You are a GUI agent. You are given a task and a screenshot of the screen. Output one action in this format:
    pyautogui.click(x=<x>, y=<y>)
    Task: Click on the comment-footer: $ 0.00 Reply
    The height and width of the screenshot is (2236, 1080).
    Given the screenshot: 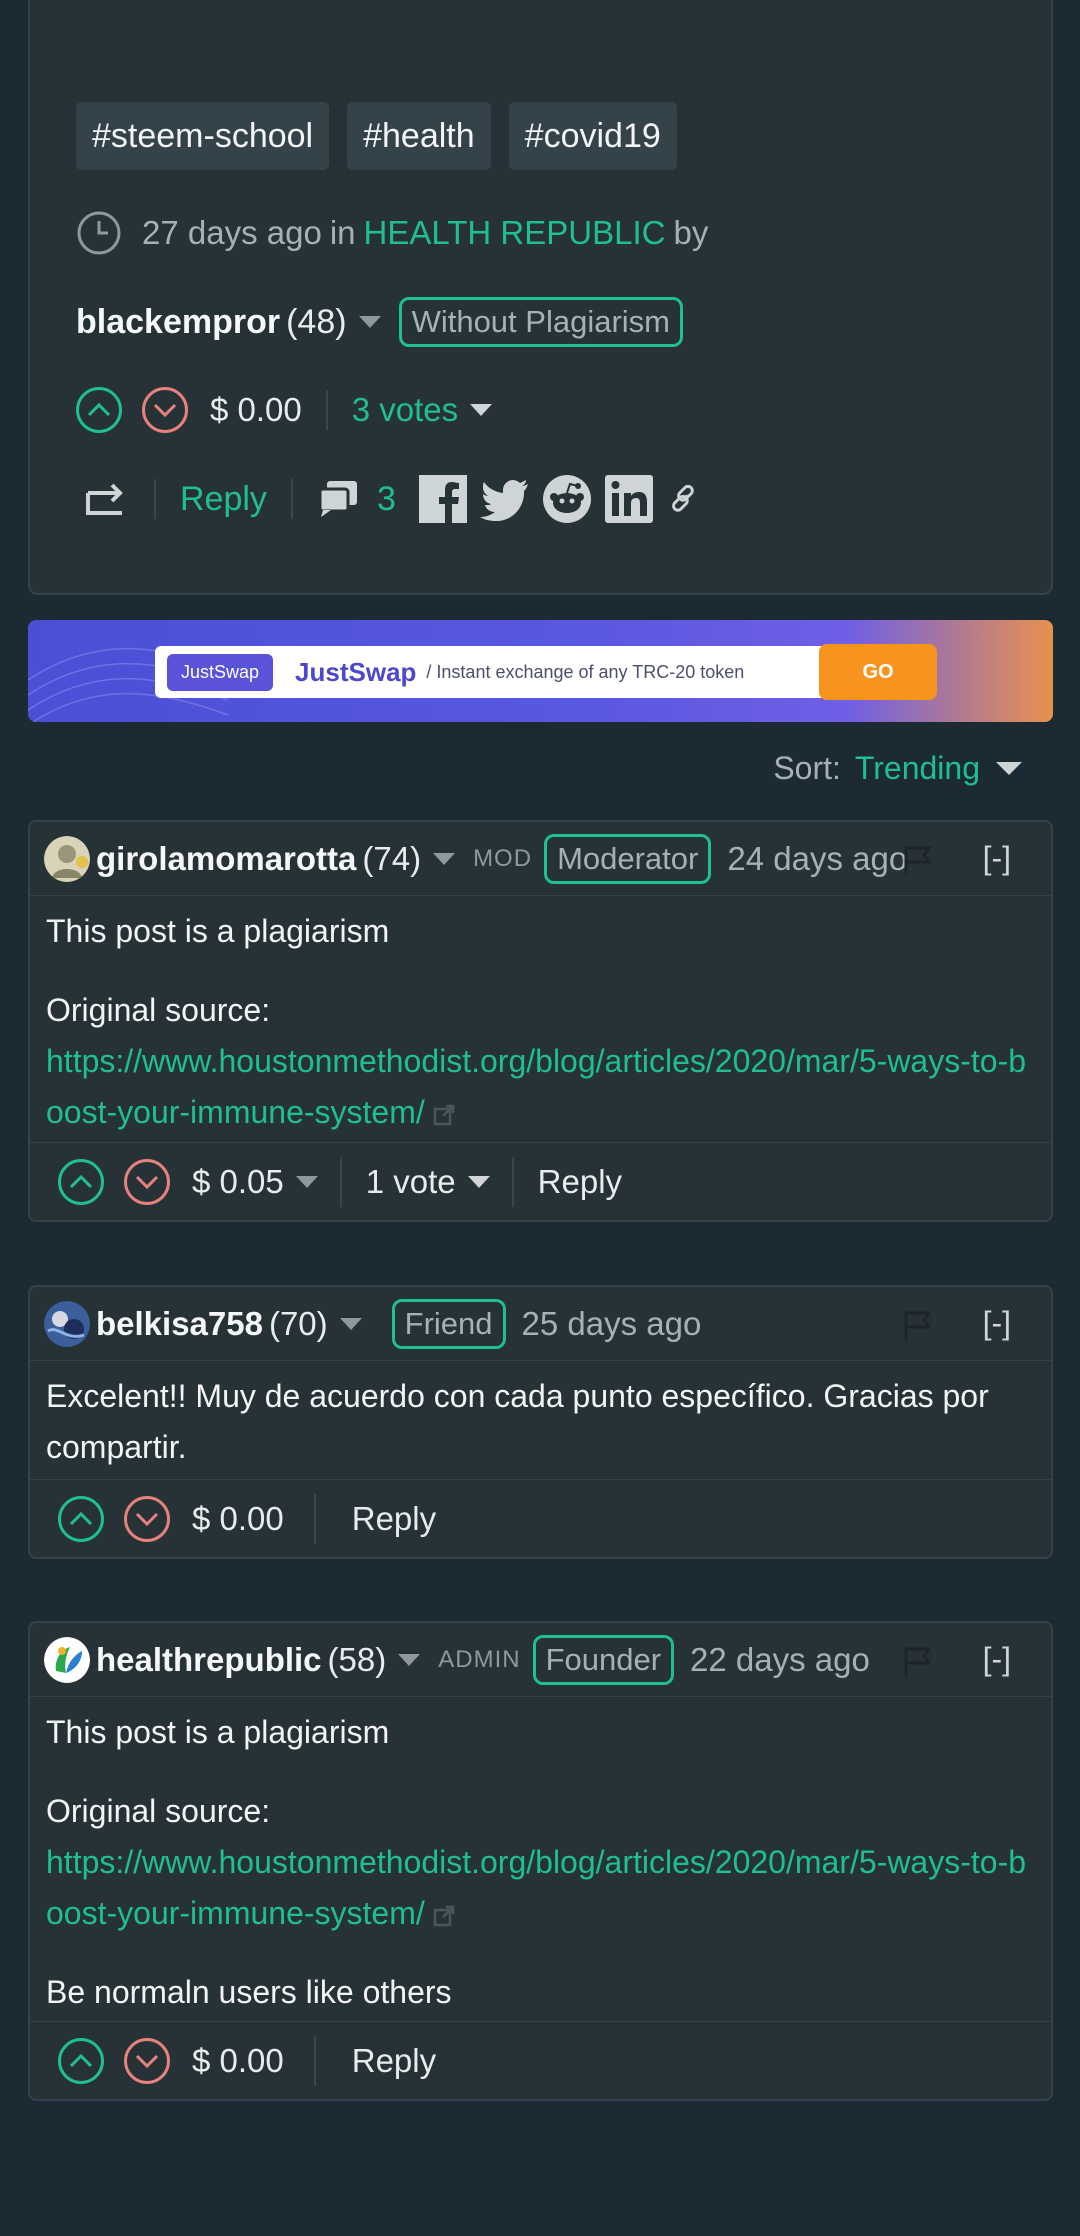 What is the action you would take?
    pyautogui.click(x=540, y=1518)
    